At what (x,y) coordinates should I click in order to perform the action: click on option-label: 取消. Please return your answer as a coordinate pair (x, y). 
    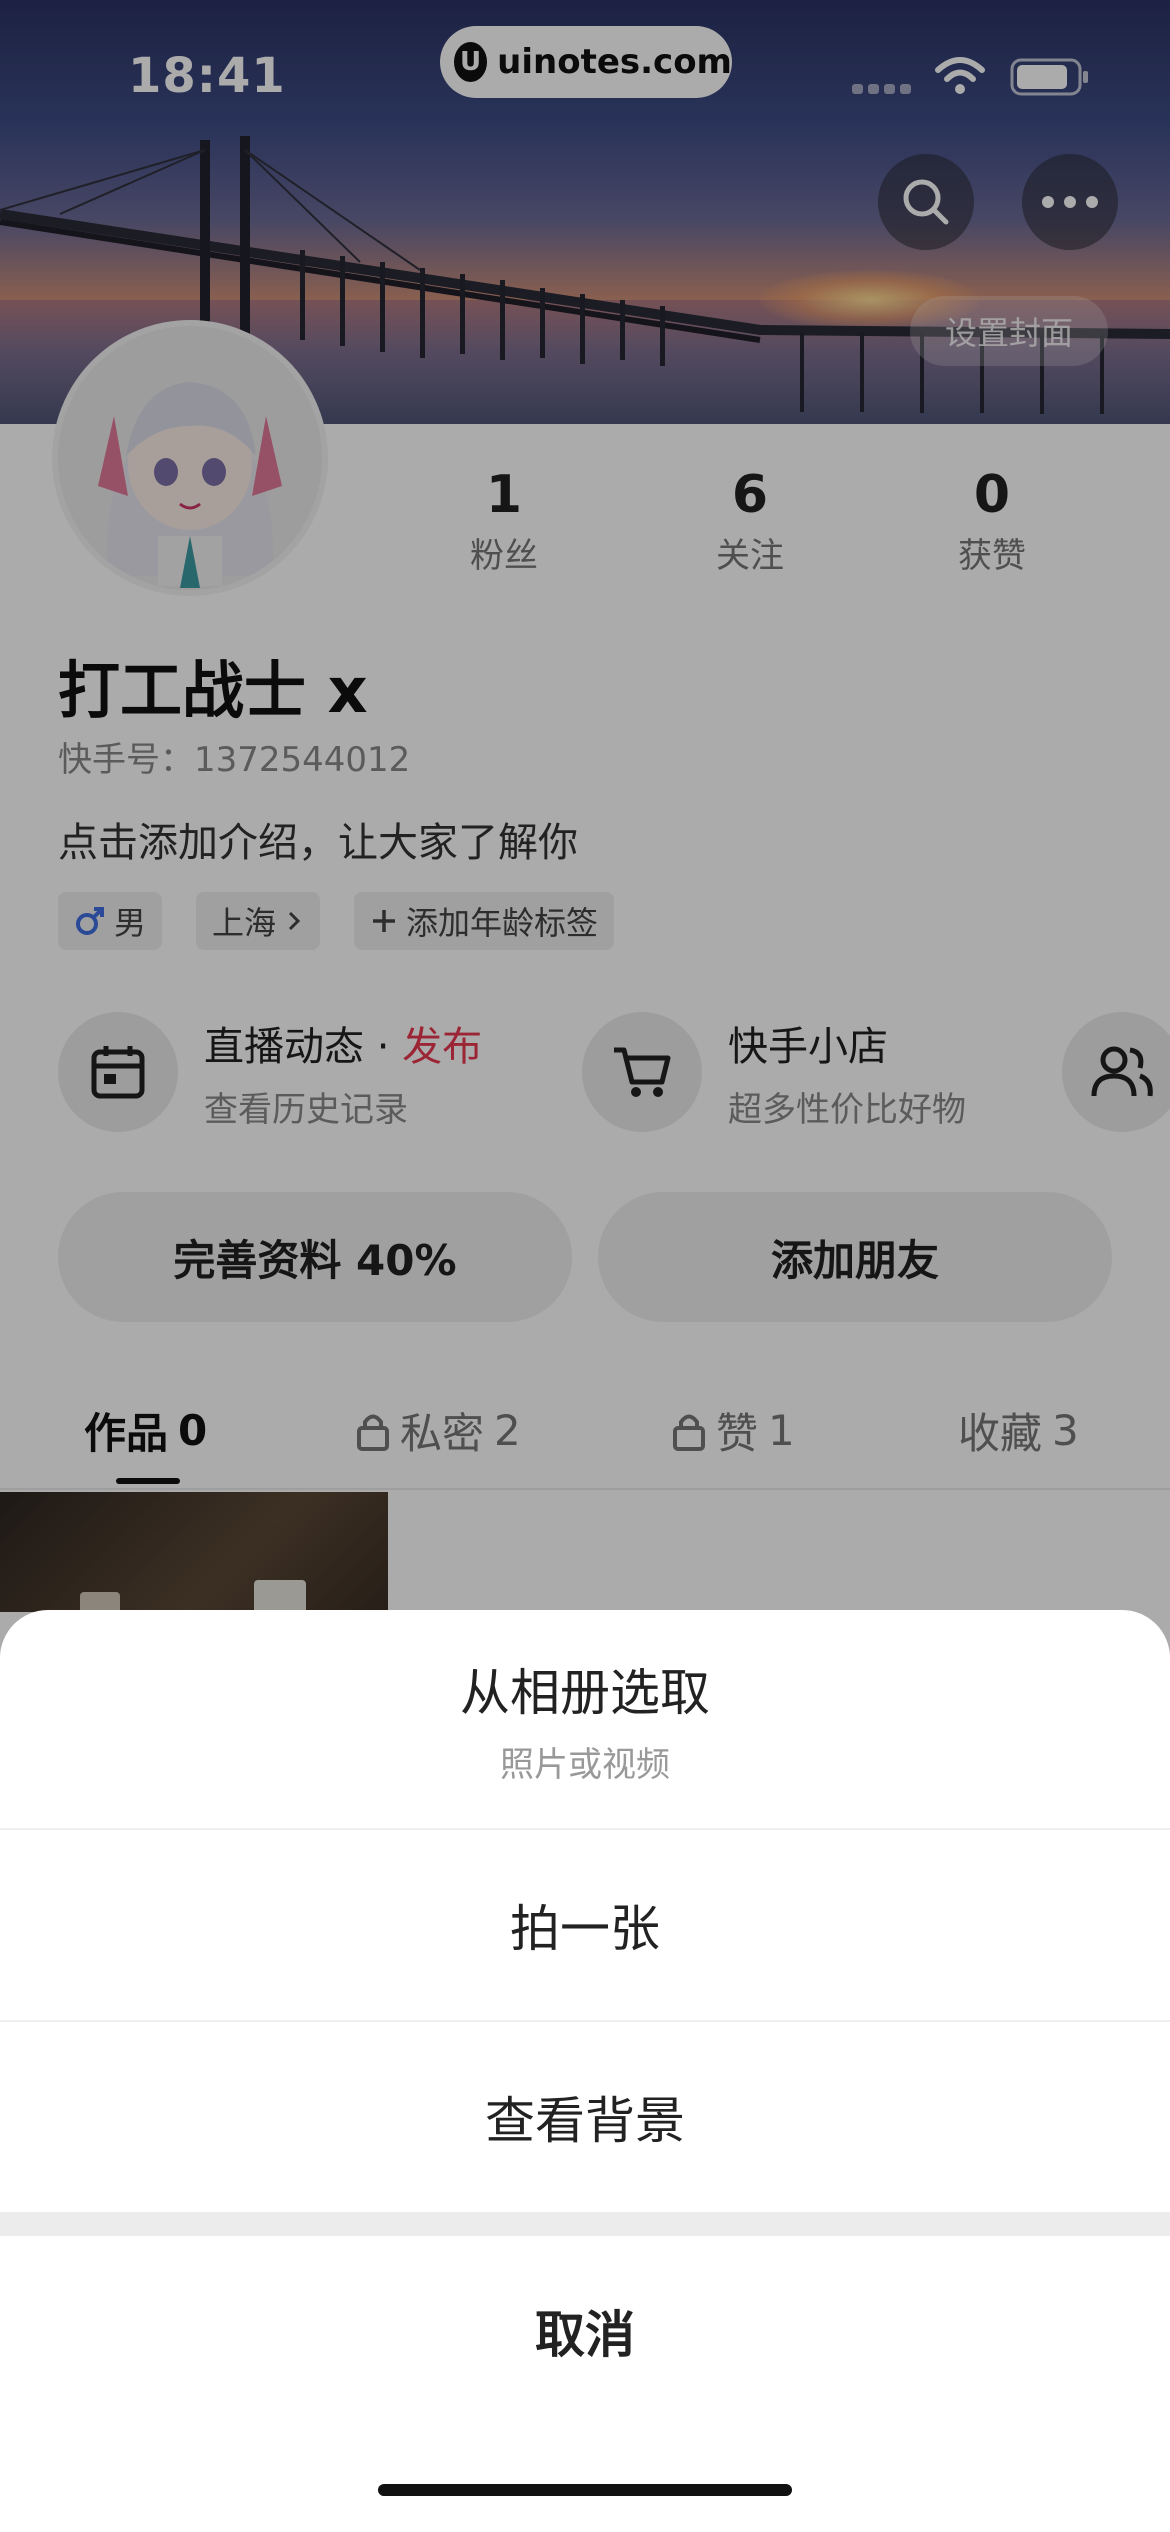
    Looking at the image, I should click on (585, 2335).